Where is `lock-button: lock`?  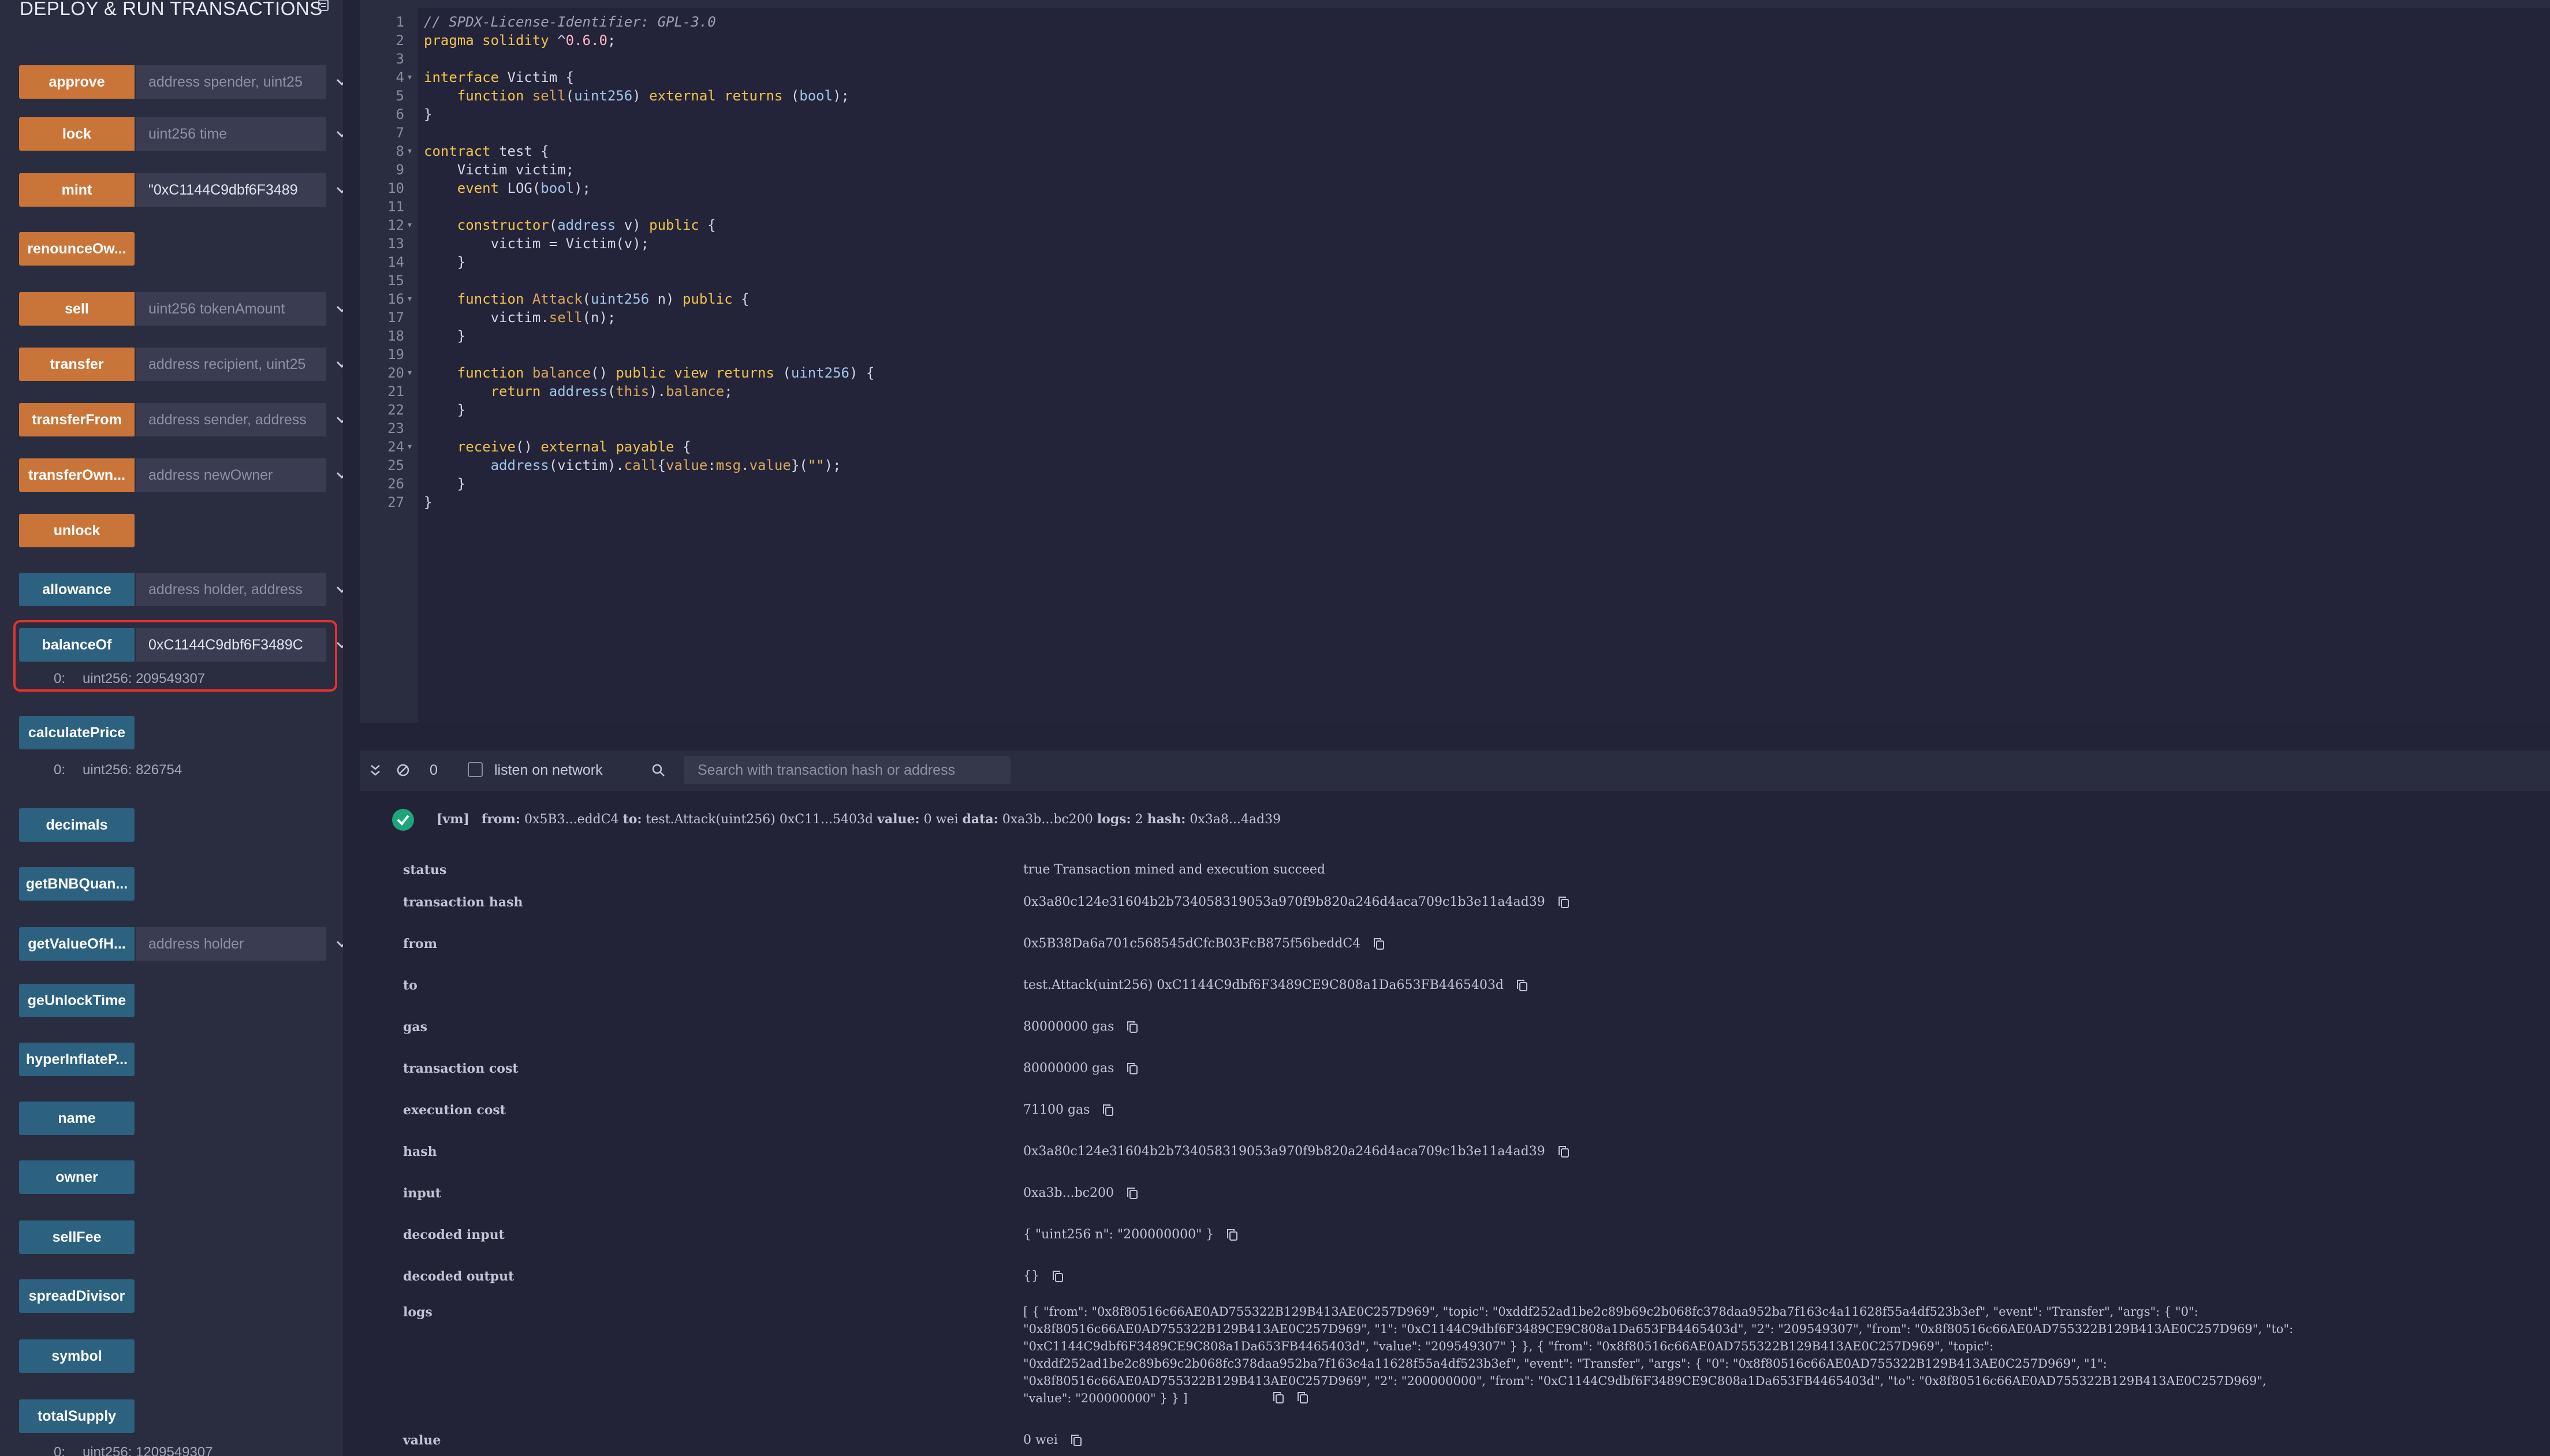 lock-button: lock is located at coordinates (77, 134).